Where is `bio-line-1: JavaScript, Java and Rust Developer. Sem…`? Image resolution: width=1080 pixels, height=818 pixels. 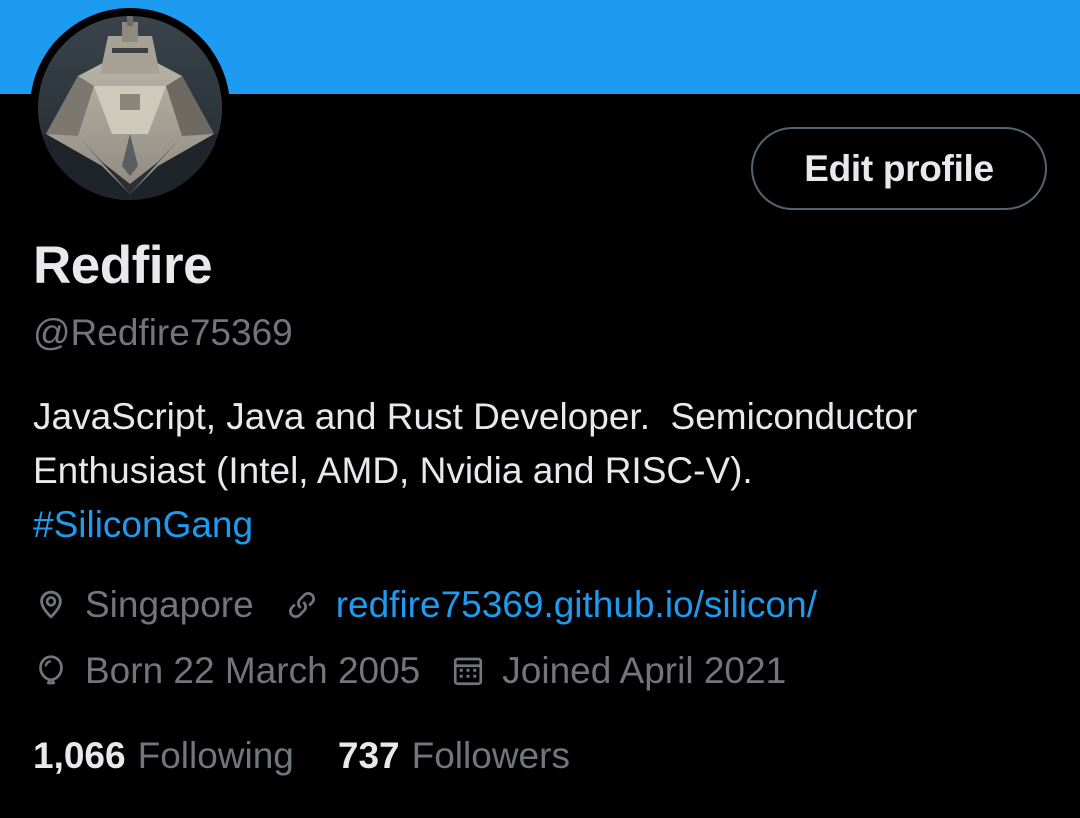 bio-line-1: JavaScript, Java and Rust Developer. Sem… is located at coordinates (475, 416).